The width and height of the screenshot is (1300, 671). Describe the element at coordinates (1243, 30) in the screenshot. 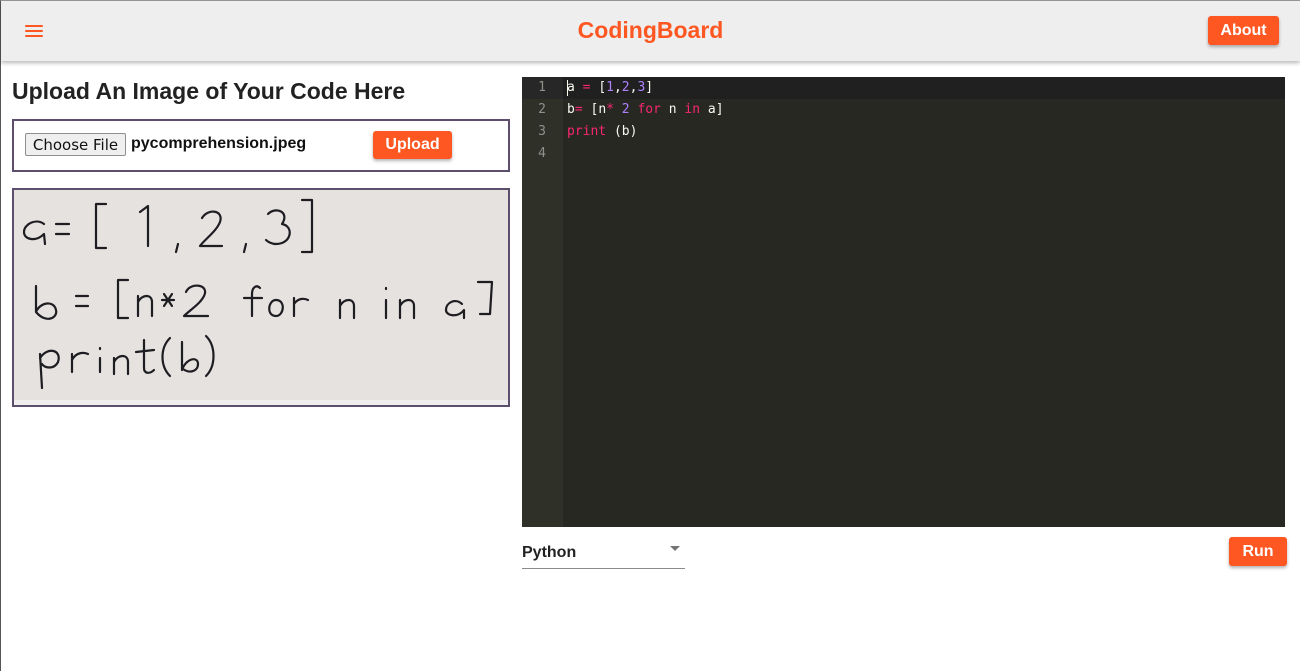

I see `about-button: About` at that location.